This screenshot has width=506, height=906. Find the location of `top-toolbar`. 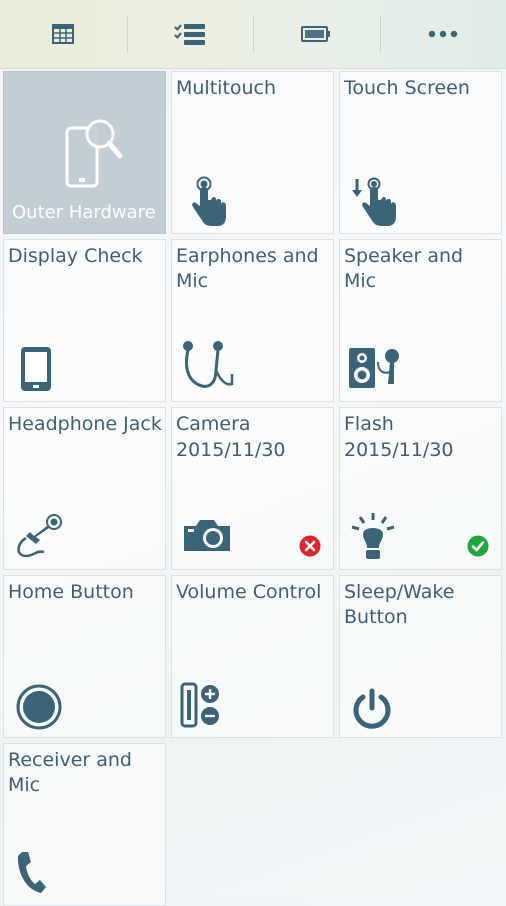

top-toolbar is located at coordinates (253, 34).